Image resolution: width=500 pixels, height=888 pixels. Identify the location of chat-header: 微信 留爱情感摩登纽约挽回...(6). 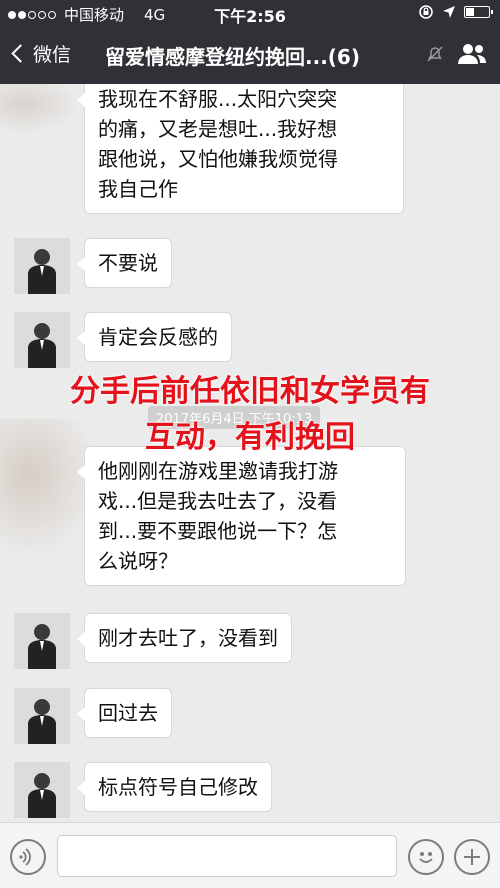
(250, 55).